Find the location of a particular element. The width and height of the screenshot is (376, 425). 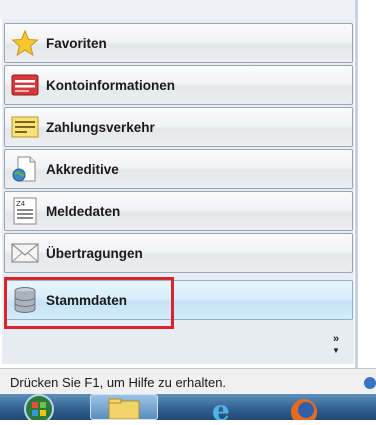

taskbar-ie-button: e is located at coordinates (222, 409).